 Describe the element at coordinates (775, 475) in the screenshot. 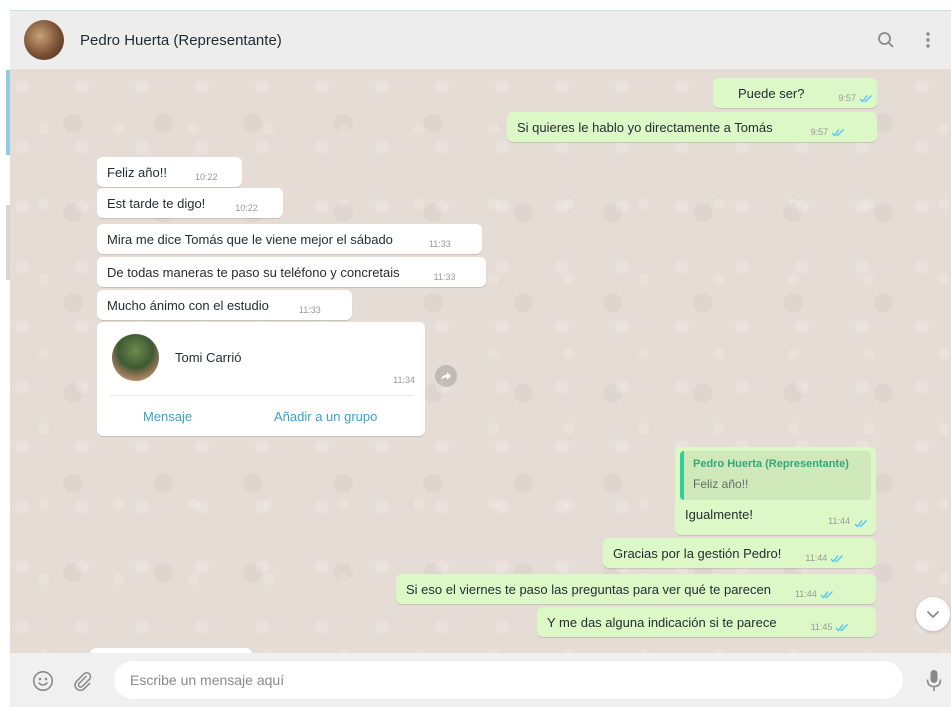

I see `quoted-message: Pedro Huerta (Representante) Feliz año!!` at that location.